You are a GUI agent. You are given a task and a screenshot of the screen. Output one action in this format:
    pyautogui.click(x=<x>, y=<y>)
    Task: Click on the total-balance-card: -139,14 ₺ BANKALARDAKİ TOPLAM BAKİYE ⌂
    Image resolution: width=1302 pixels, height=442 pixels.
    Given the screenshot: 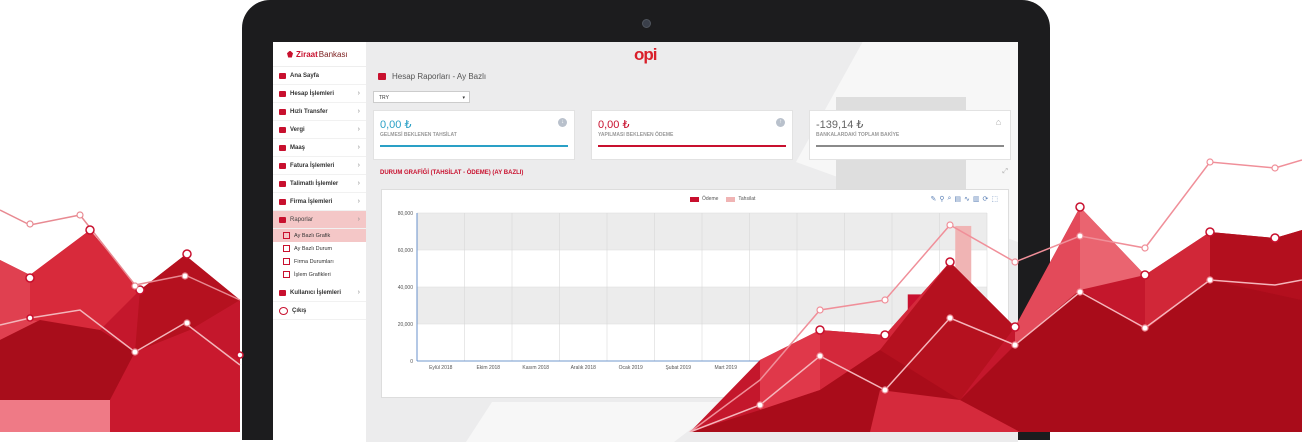 What is the action you would take?
    pyautogui.click(x=910, y=135)
    